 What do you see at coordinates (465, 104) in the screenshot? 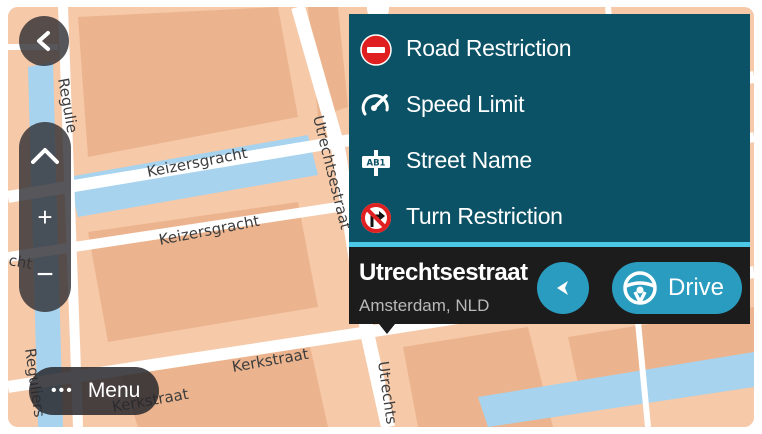
I see `menu-item-label: Speed Limit` at bounding box center [465, 104].